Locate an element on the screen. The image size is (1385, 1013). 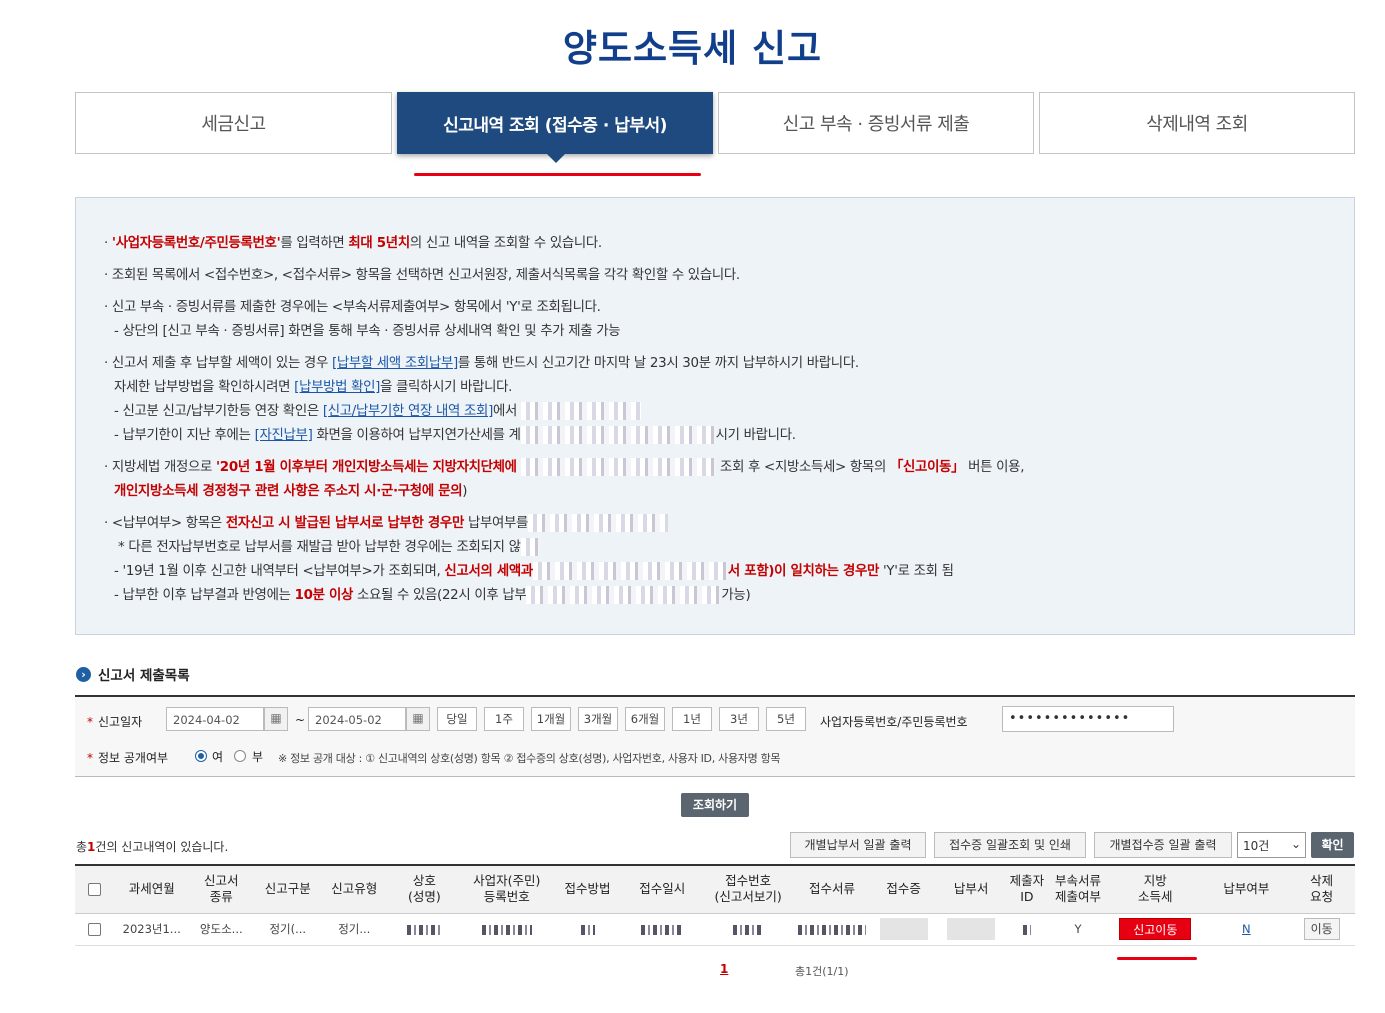
page-title: 양도소득세 신고 is located at coordinates (692, 48).